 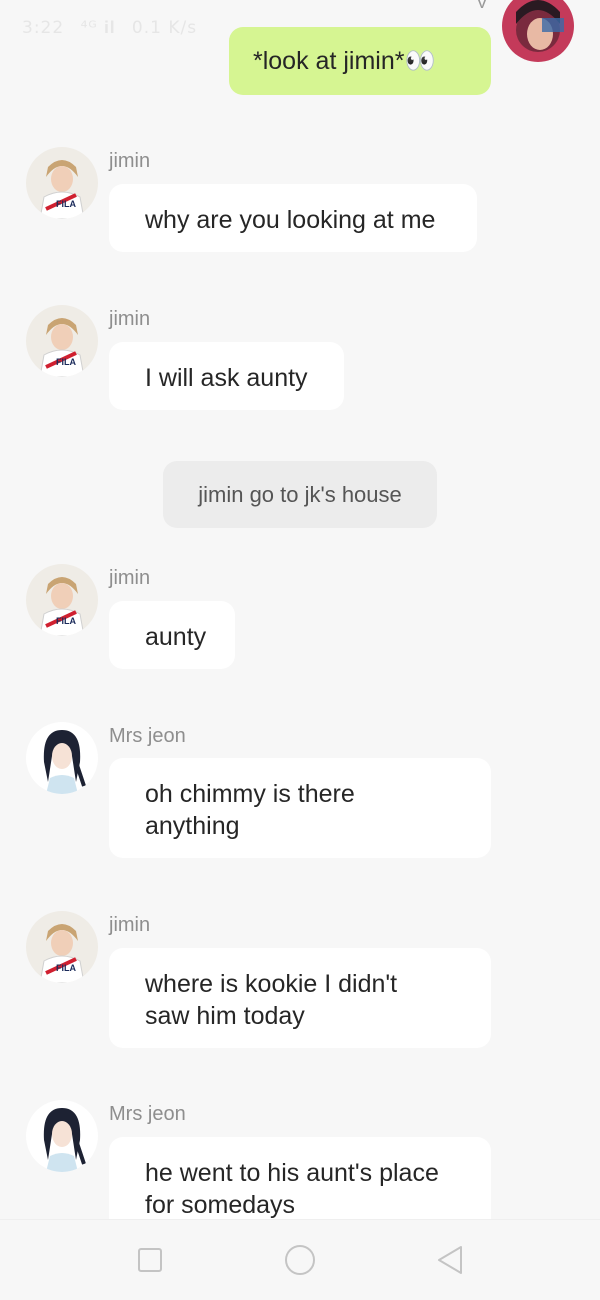 I want to click on message-text: why are you looking at me, so click(x=290, y=220).